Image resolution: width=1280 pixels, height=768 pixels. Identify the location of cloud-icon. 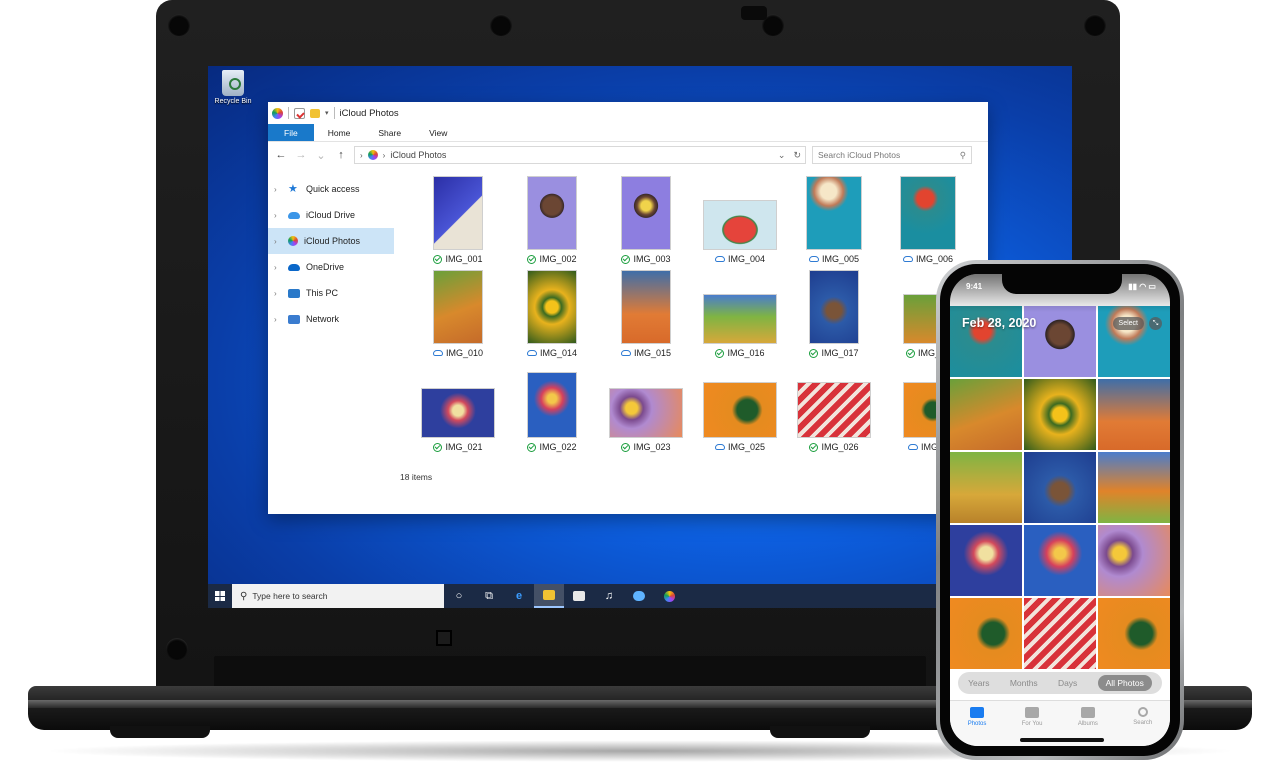
(294, 215).